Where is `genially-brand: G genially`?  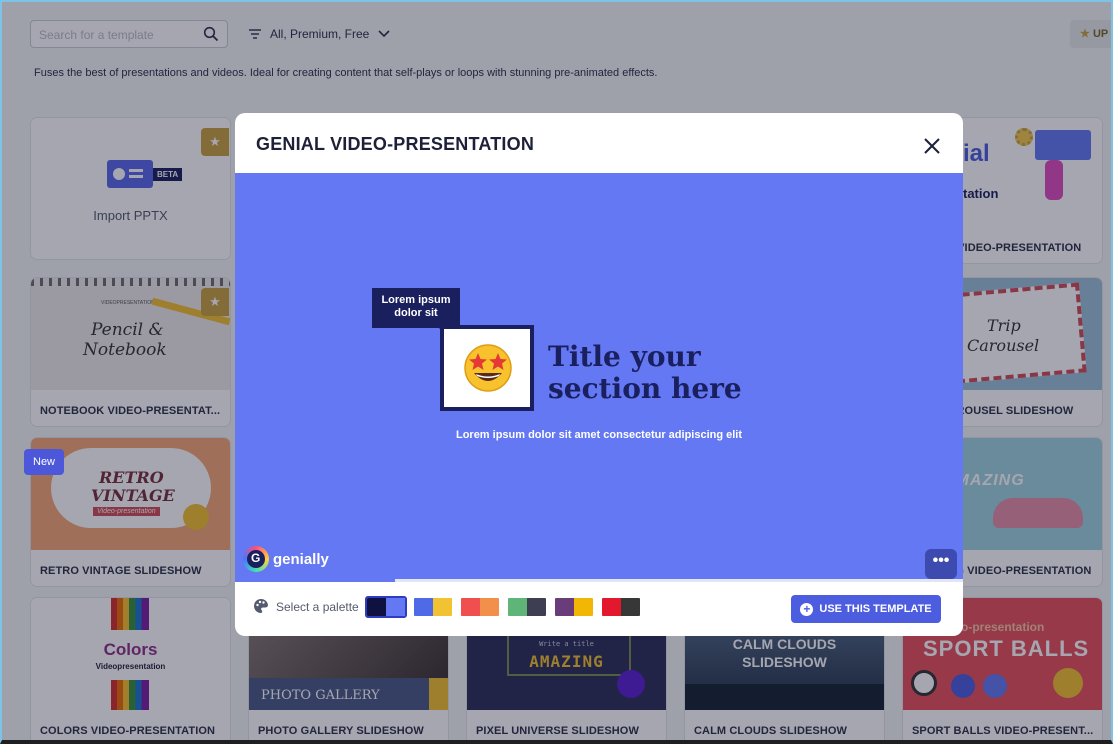
genially-brand: G genially is located at coordinates (286, 559).